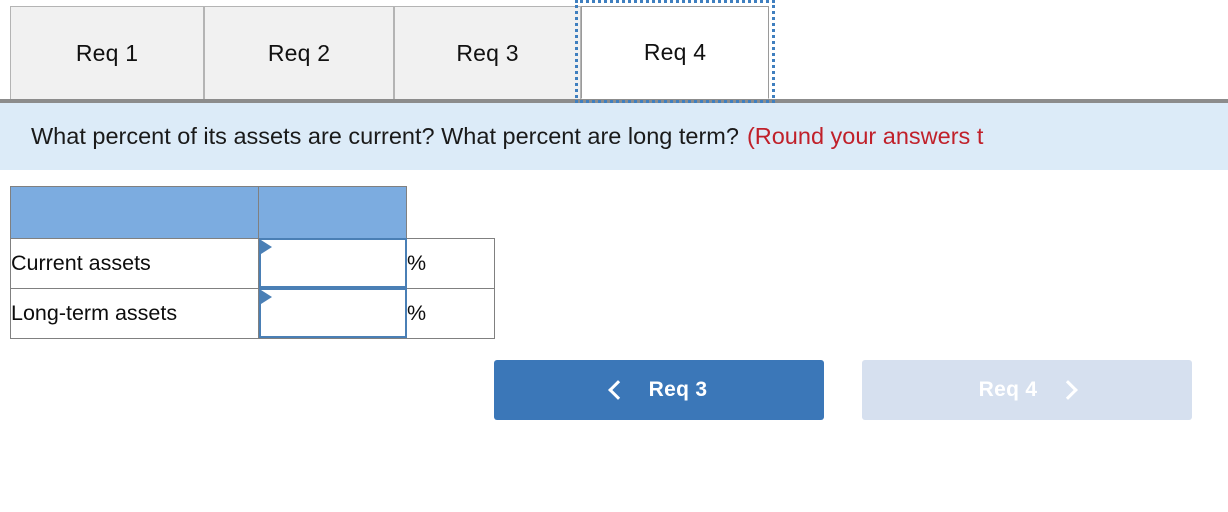  Describe the element at coordinates (865, 136) in the screenshot. I see `question-rounding-hint: (Round your answers t` at that location.